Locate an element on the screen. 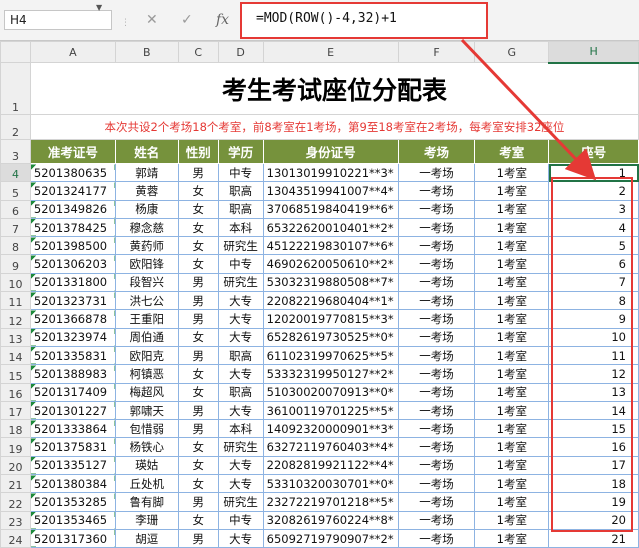  cell-name: 柯镇恶 is located at coordinates (146, 374).